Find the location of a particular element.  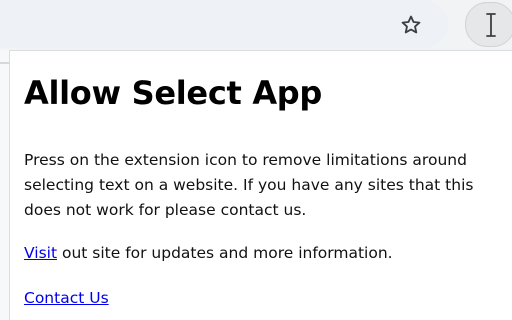

popup-title: Allow Select App is located at coordinates (173, 93).